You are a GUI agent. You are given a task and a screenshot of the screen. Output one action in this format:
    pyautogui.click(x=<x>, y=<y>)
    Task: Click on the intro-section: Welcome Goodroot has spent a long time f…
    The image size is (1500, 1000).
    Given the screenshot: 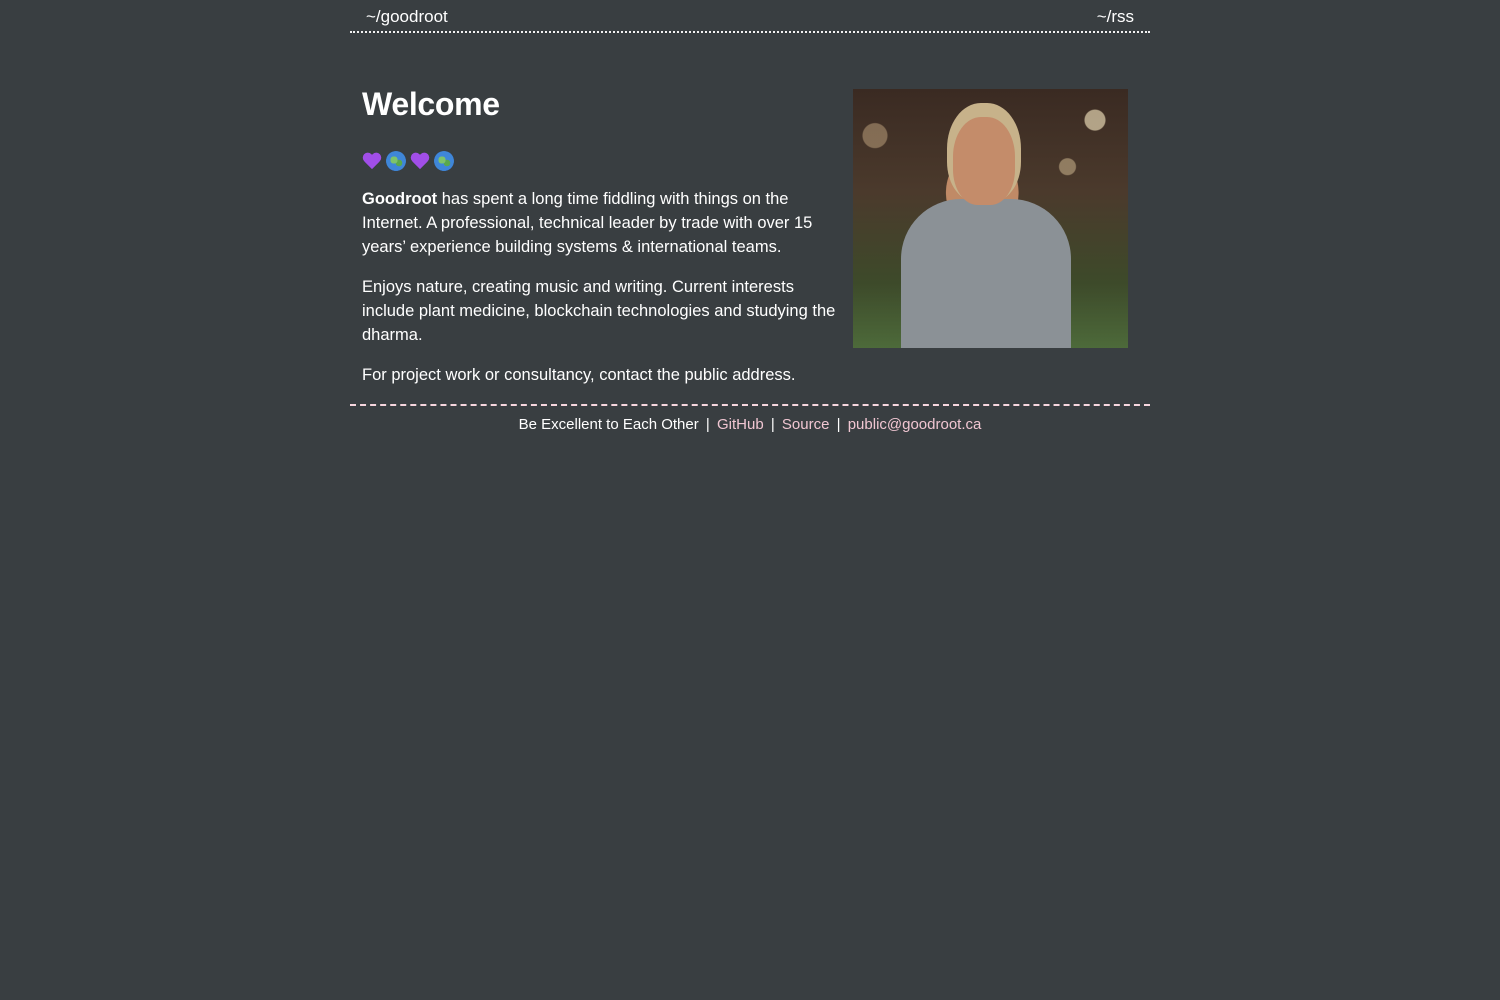 What is the action you would take?
    pyautogui.click(x=601, y=236)
    